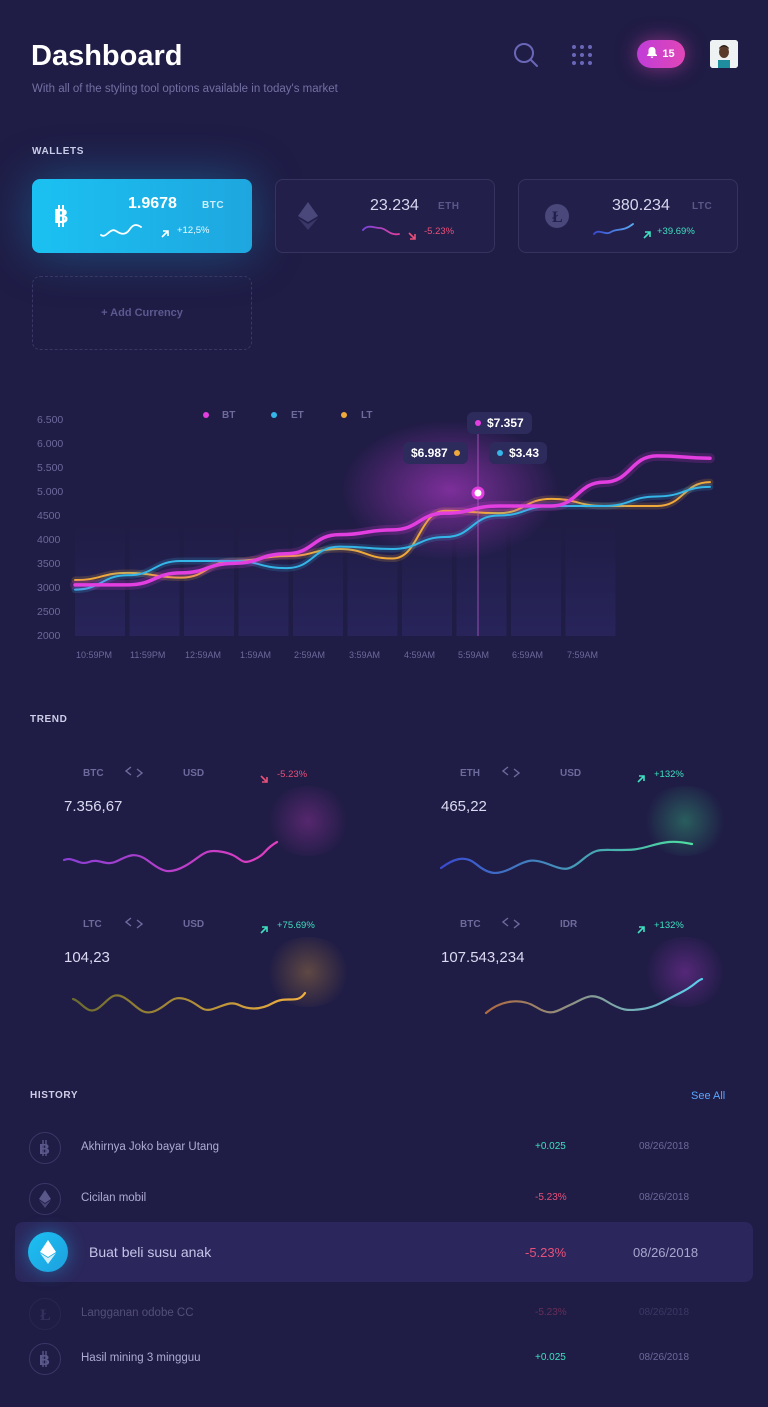  I want to click on history-row: Buat beli susu anak -5.23% 08/26/2018, so click(384, 1253).